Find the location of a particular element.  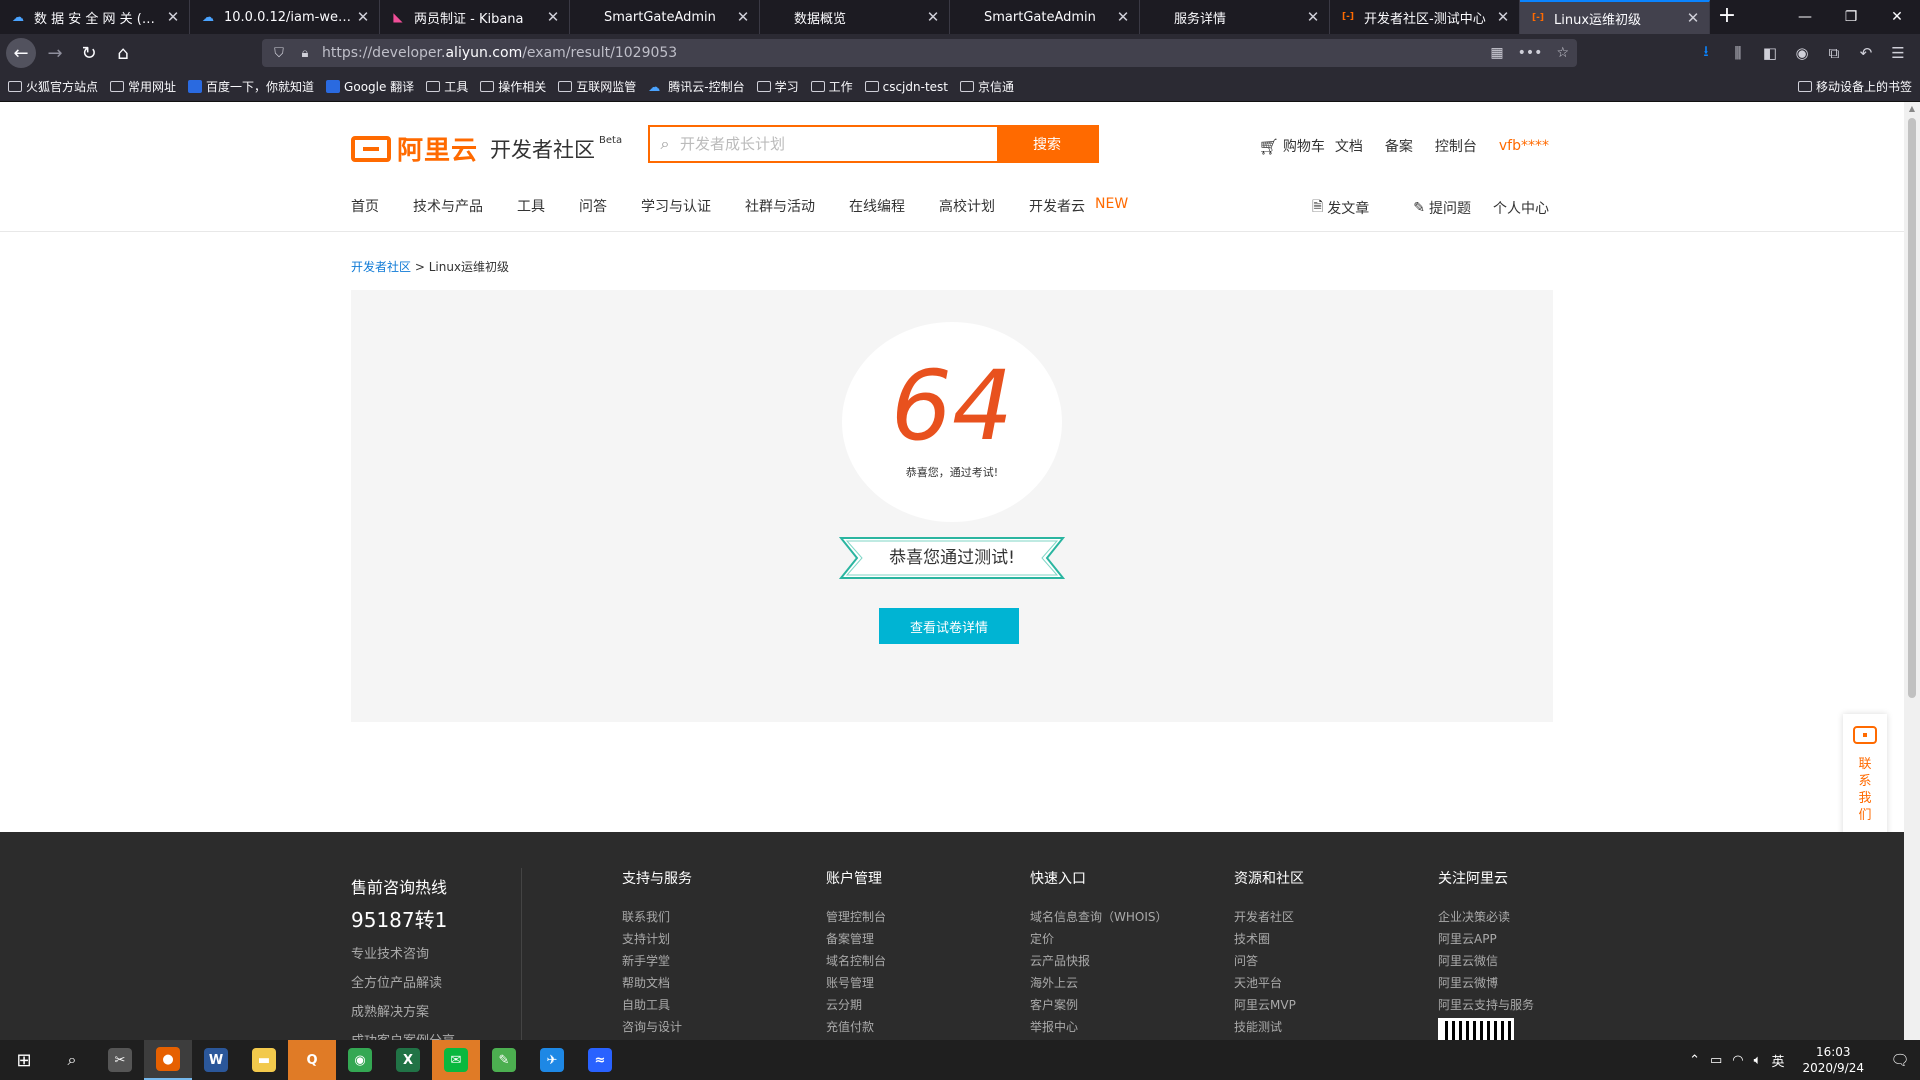

browser-tab: [-] 开发者社区-测试中心 ✕ is located at coordinates (1425, 17).